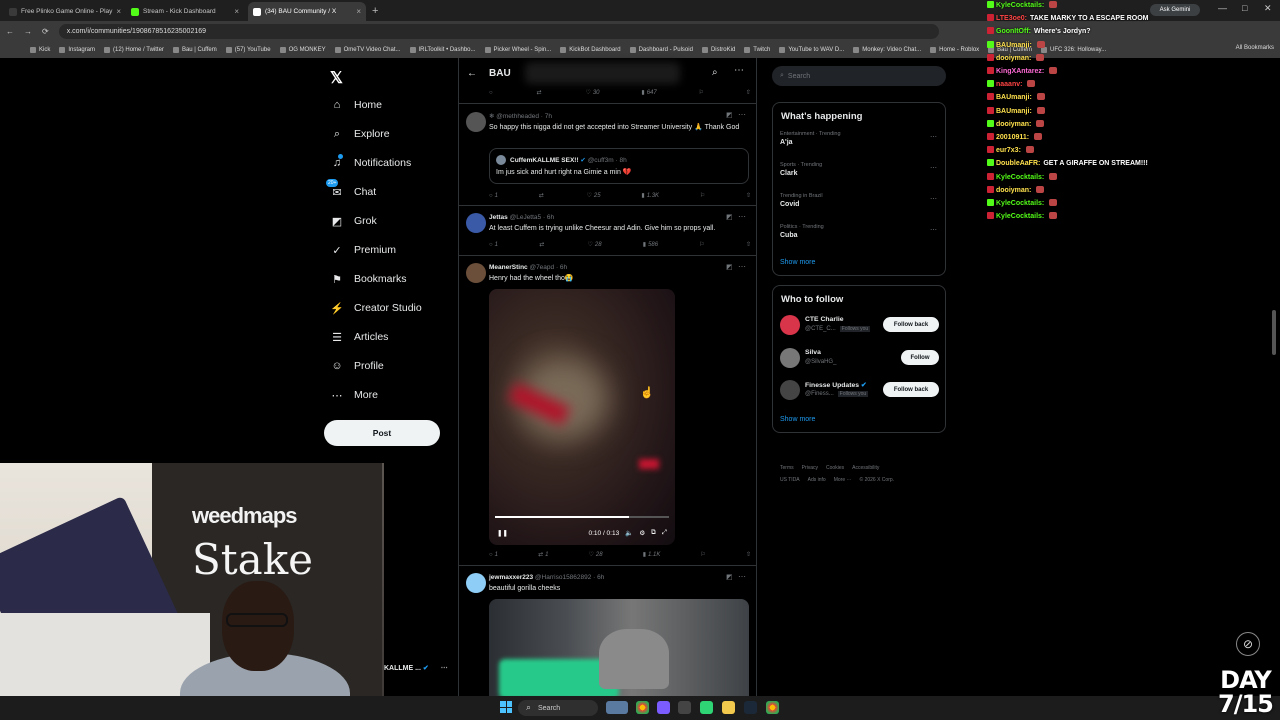 The height and width of the screenshot is (720, 1280). I want to click on views-icon: ▮ 647, so click(648, 93).